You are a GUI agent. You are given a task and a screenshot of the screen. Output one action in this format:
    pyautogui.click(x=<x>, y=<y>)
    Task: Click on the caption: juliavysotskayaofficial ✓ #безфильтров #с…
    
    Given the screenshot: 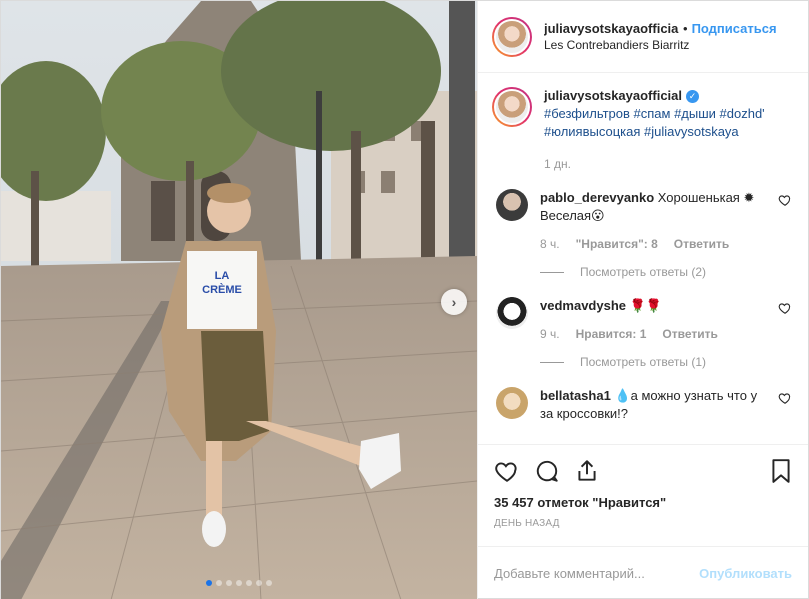 What is the action you would take?
    pyautogui.click(x=642, y=130)
    